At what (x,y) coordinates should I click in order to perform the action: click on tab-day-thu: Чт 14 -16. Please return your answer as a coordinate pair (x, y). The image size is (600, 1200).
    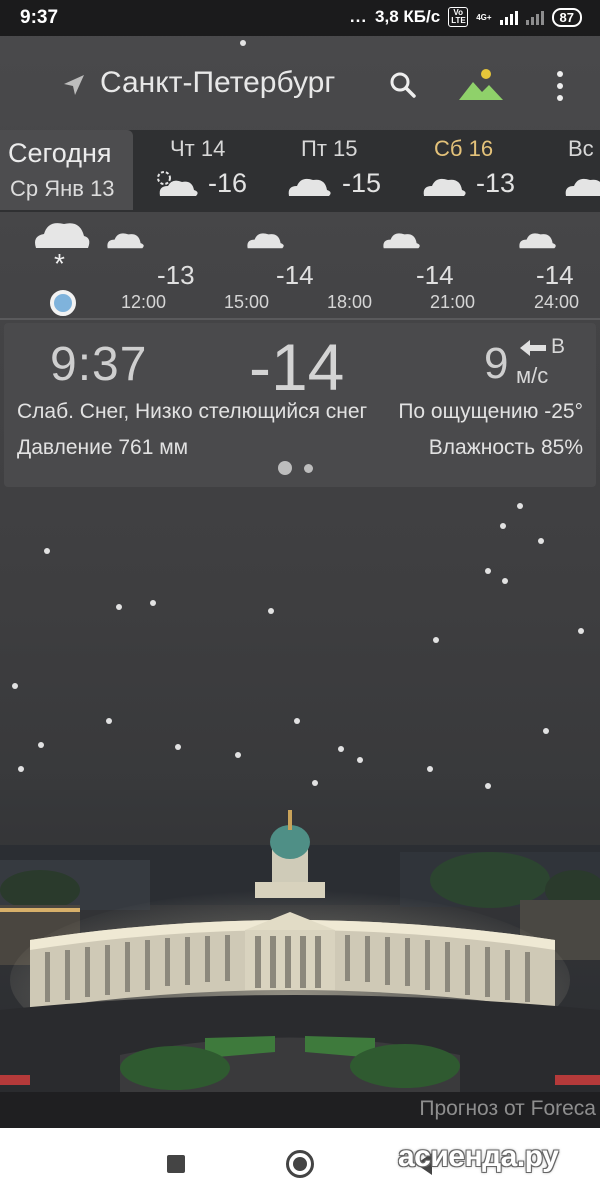
    Looking at the image, I should click on (205, 170).